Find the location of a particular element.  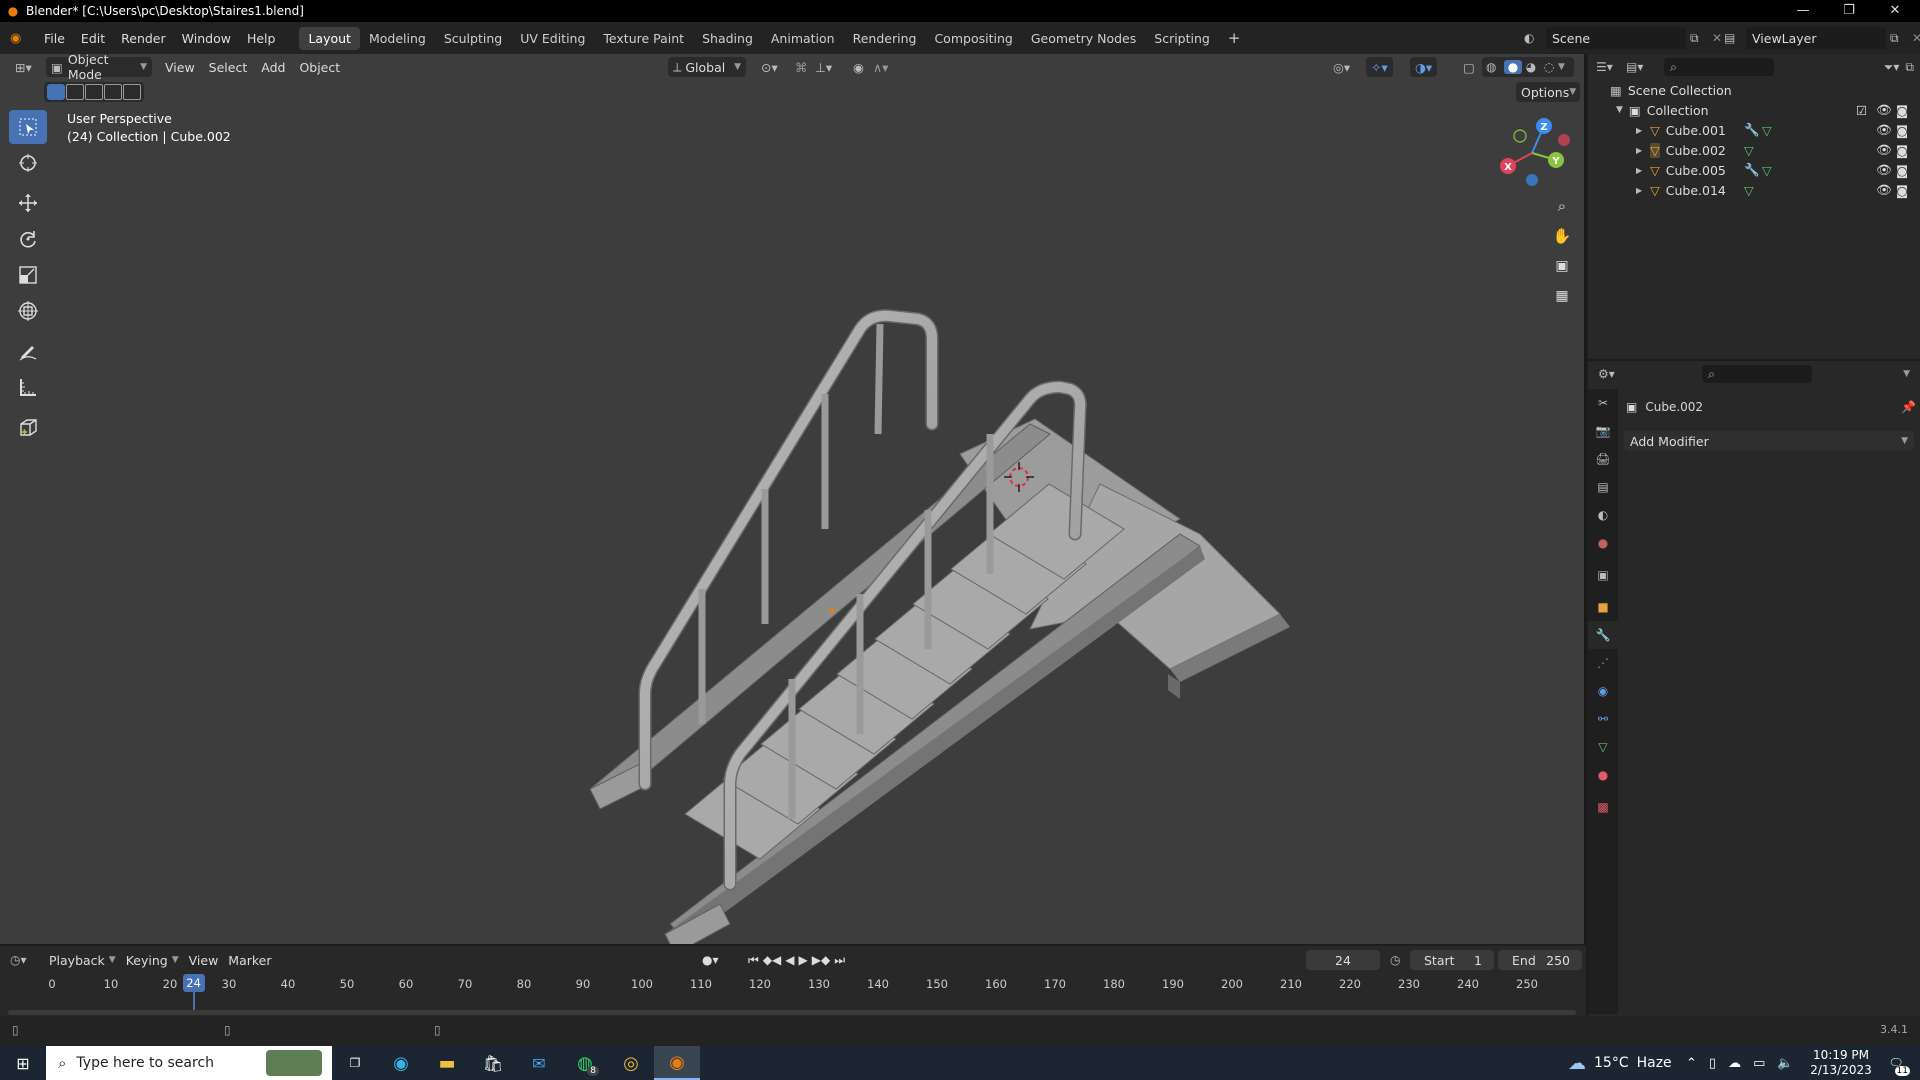

jump-end-icon: ⏭ is located at coordinates (839, 960).